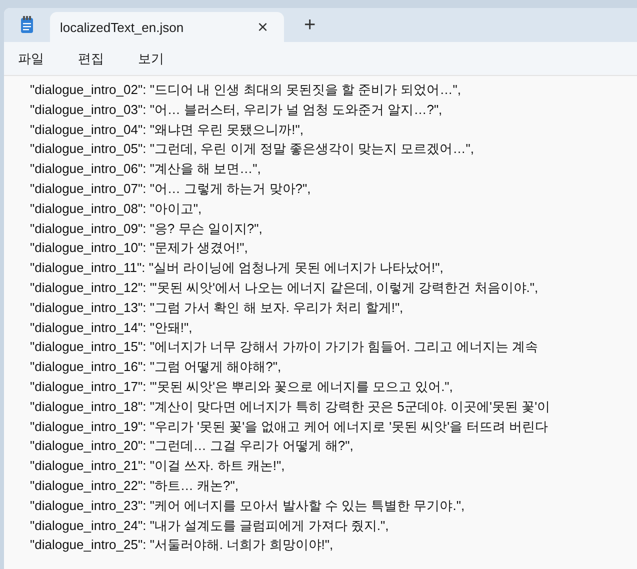 This screenshot has height=569, width=637. Describe the element at coordinates (112, 327) in the screenshot. I see `text-line: "dialogue_intro_14": "안돼!",` at that location.